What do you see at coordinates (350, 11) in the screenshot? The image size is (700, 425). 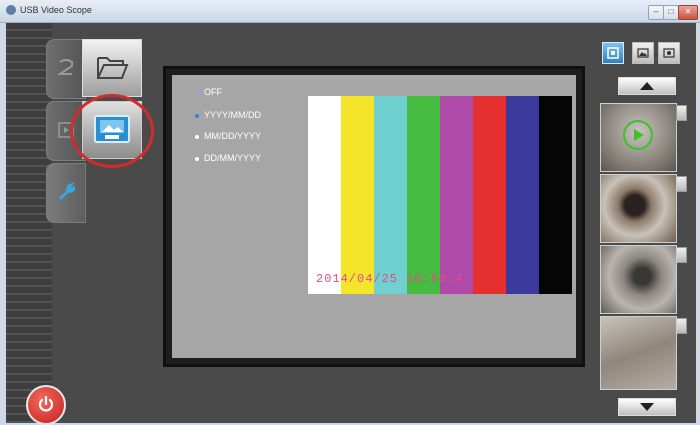 I see `title-bar: USB Video Scope – □ ✕` at bounding box center [350, 11].